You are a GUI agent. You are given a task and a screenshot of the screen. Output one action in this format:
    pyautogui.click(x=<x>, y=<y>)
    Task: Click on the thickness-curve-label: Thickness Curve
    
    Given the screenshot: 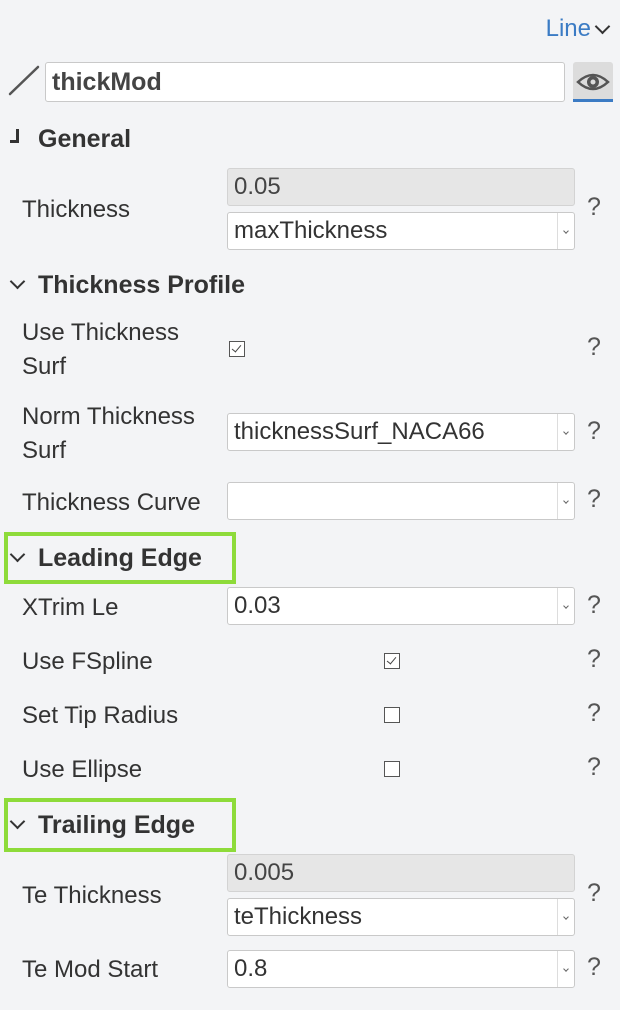 What is the action you would take?
    pyautogui.click(x=111, y=502)
    